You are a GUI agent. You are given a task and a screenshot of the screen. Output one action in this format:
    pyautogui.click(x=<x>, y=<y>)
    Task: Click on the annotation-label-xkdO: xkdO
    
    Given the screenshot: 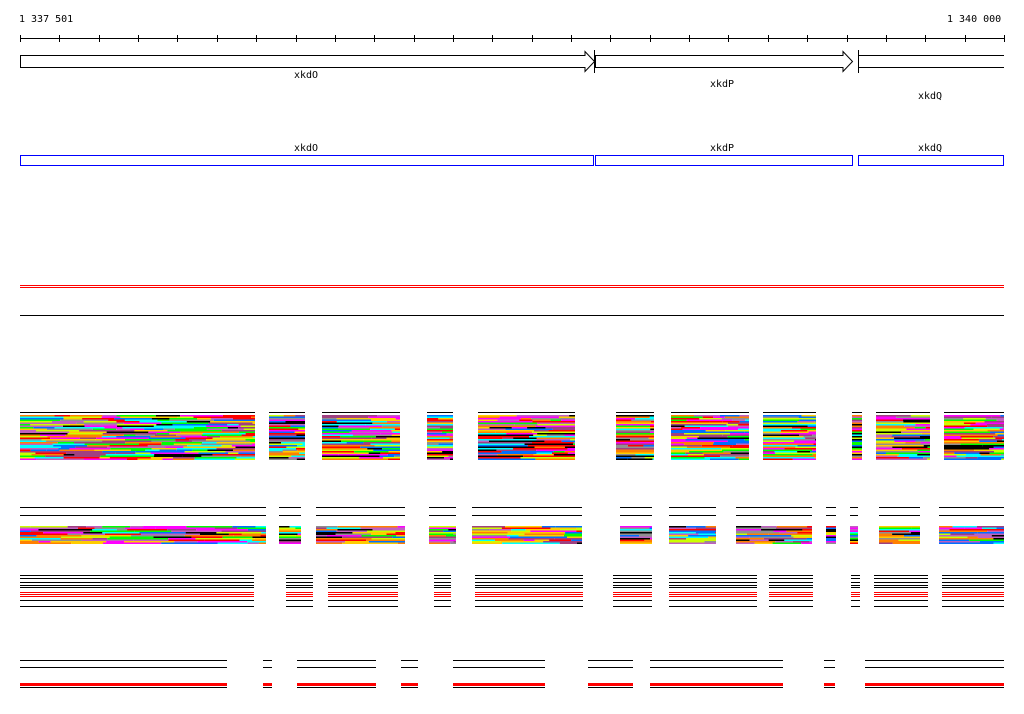 What is the action you would take?
    pyautogui.click(x=306, y=148)
    